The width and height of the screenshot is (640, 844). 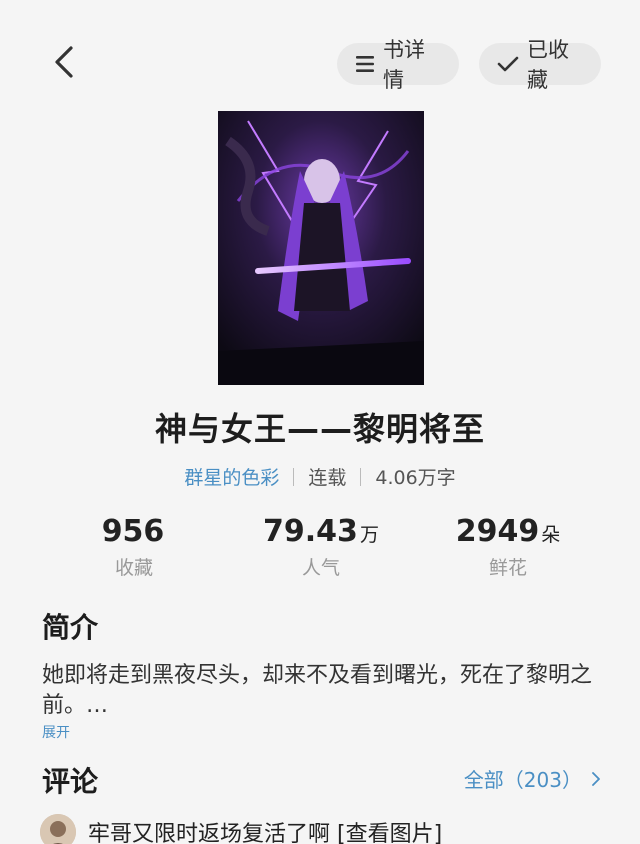 What do you see at coordinates (548, 65) in the screenshot?
I see `favorited-label: 已收藏` at bounding box center [548, 65].